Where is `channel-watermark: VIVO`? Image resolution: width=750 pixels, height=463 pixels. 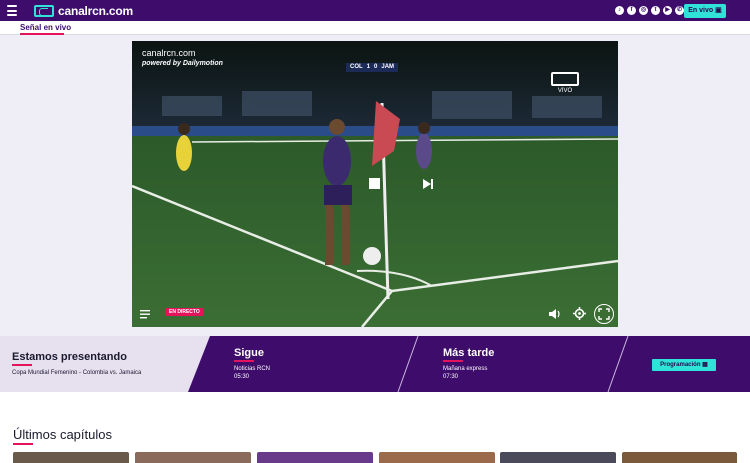
channel-watermark: VIVO is located at coordinates (565, 83).